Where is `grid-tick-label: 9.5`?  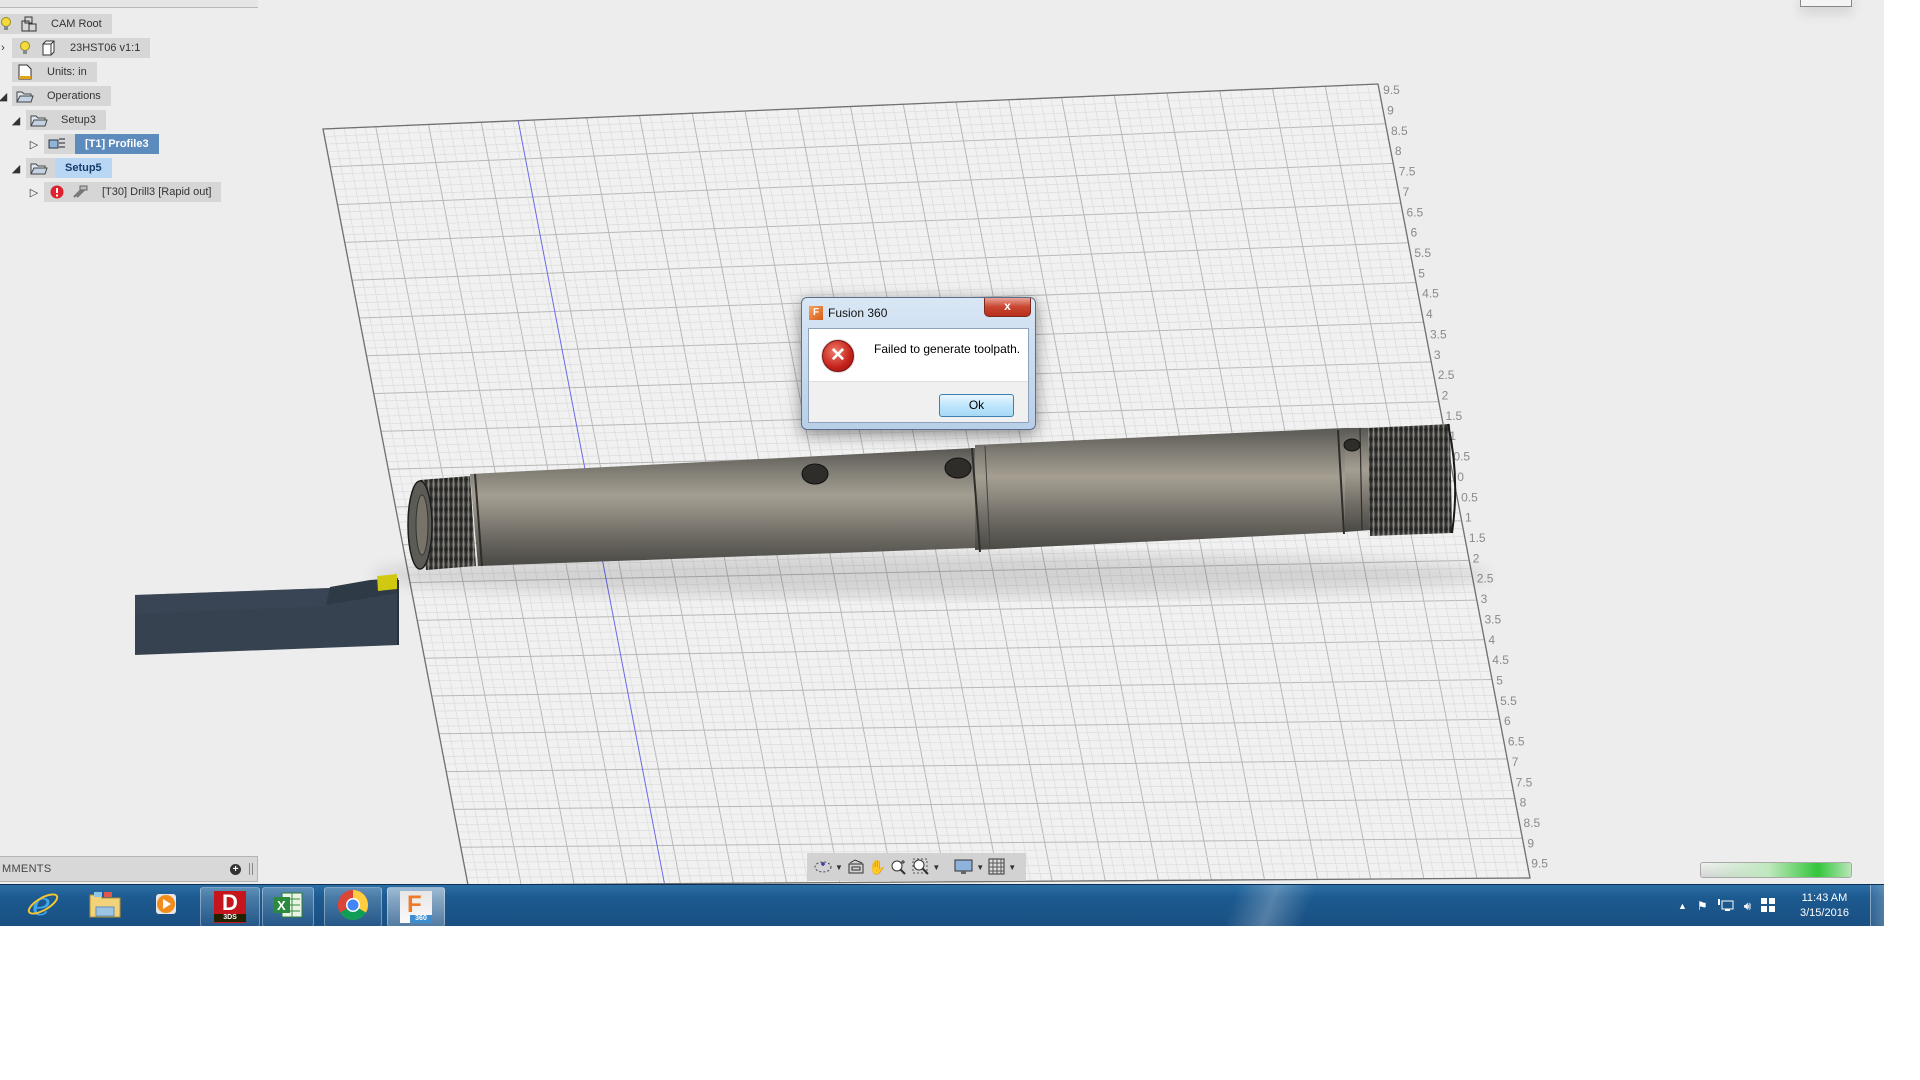
grid-tick-label: 9.5 is located at coordinates (1539, 864).